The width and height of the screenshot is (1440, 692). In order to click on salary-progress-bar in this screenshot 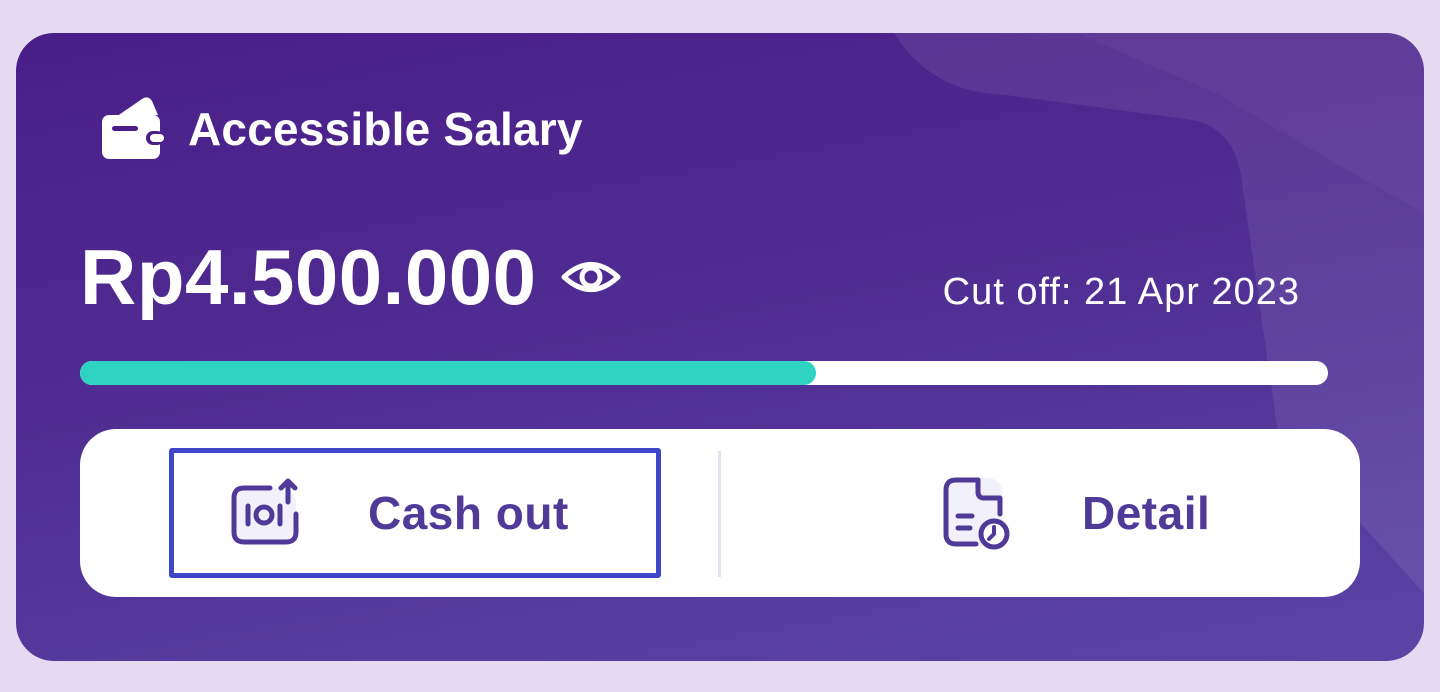, I will do `click(704, 373)`.